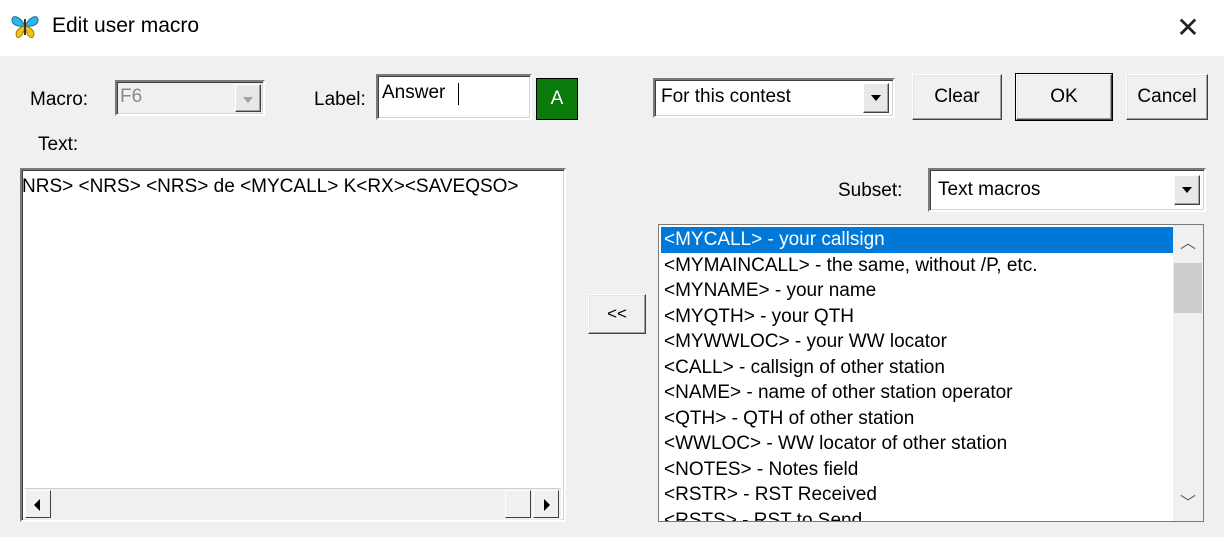 The height and width of the screenshot is (537, 1224). I want to click on horizontal-scrollbar, so click(293, 504).